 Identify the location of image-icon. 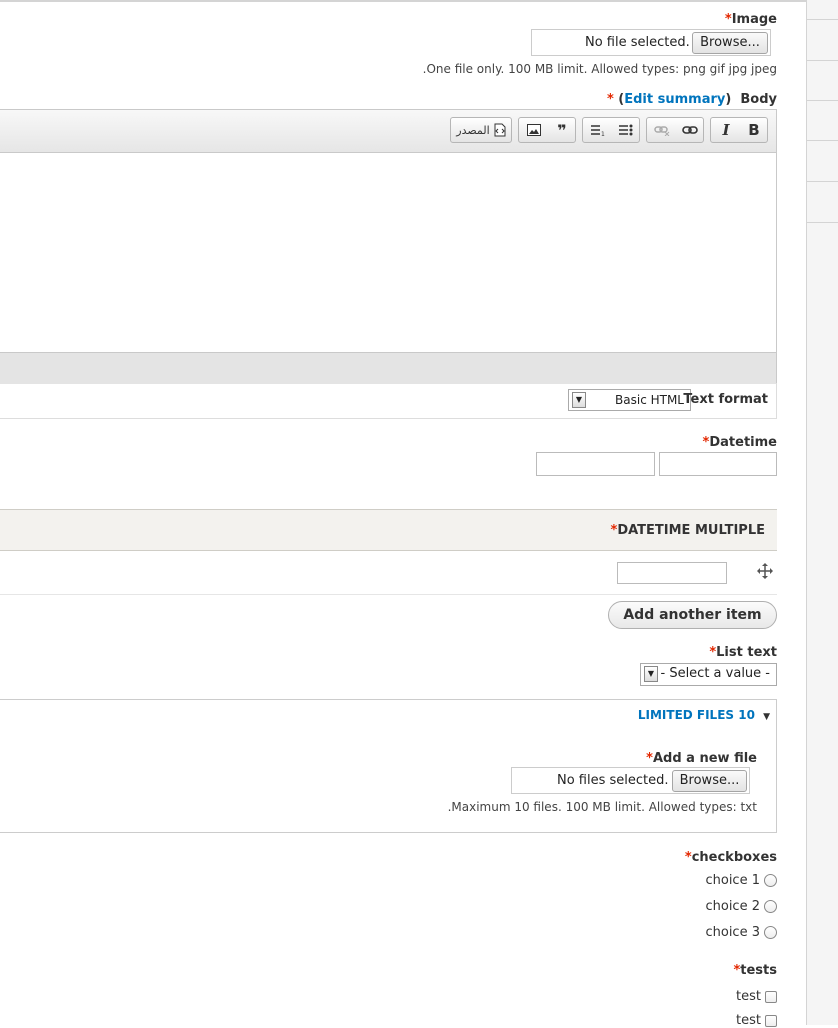
(534, 130).